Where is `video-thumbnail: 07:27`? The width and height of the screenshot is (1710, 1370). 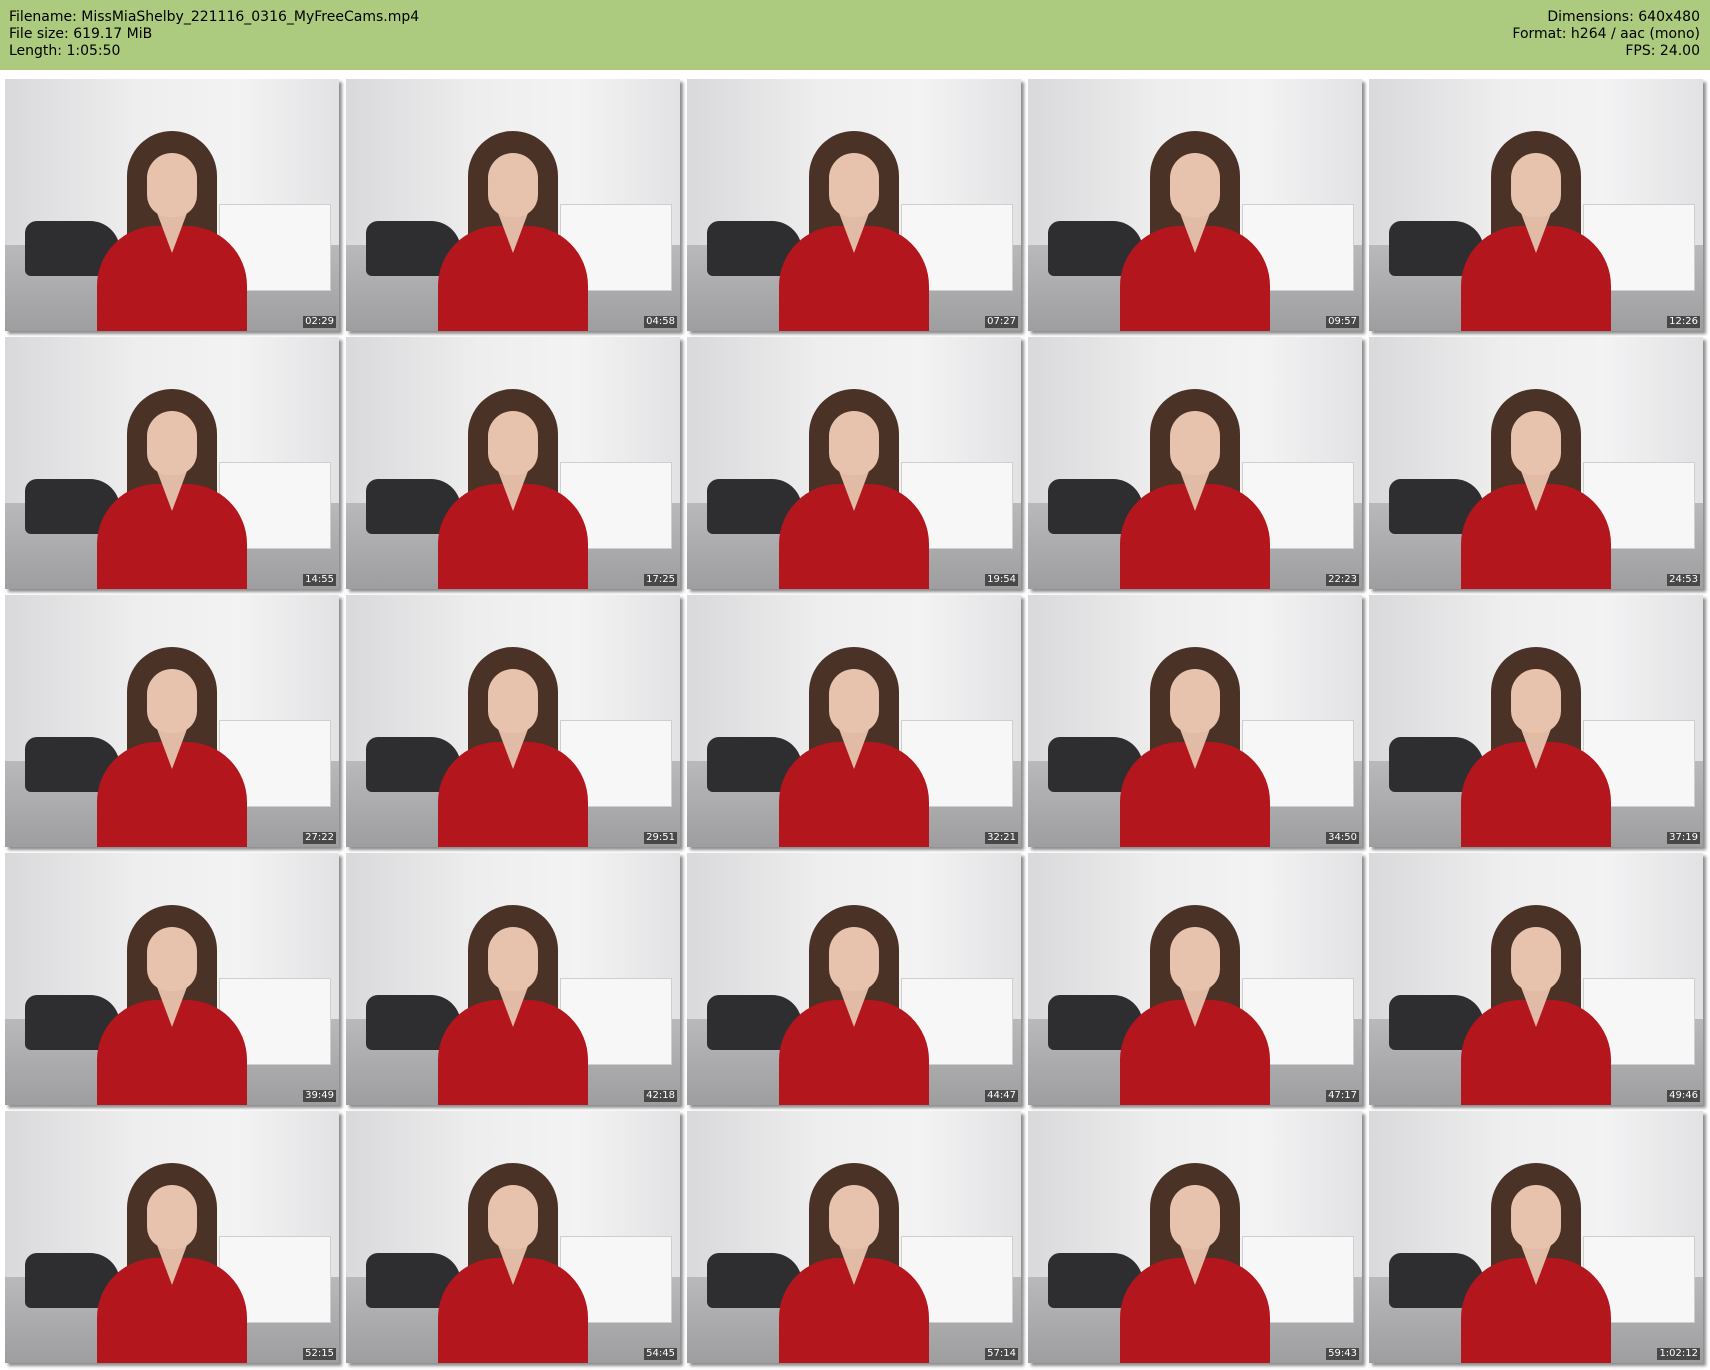
video-thumbnail: 07:27 is located at coordinates (854, 205).